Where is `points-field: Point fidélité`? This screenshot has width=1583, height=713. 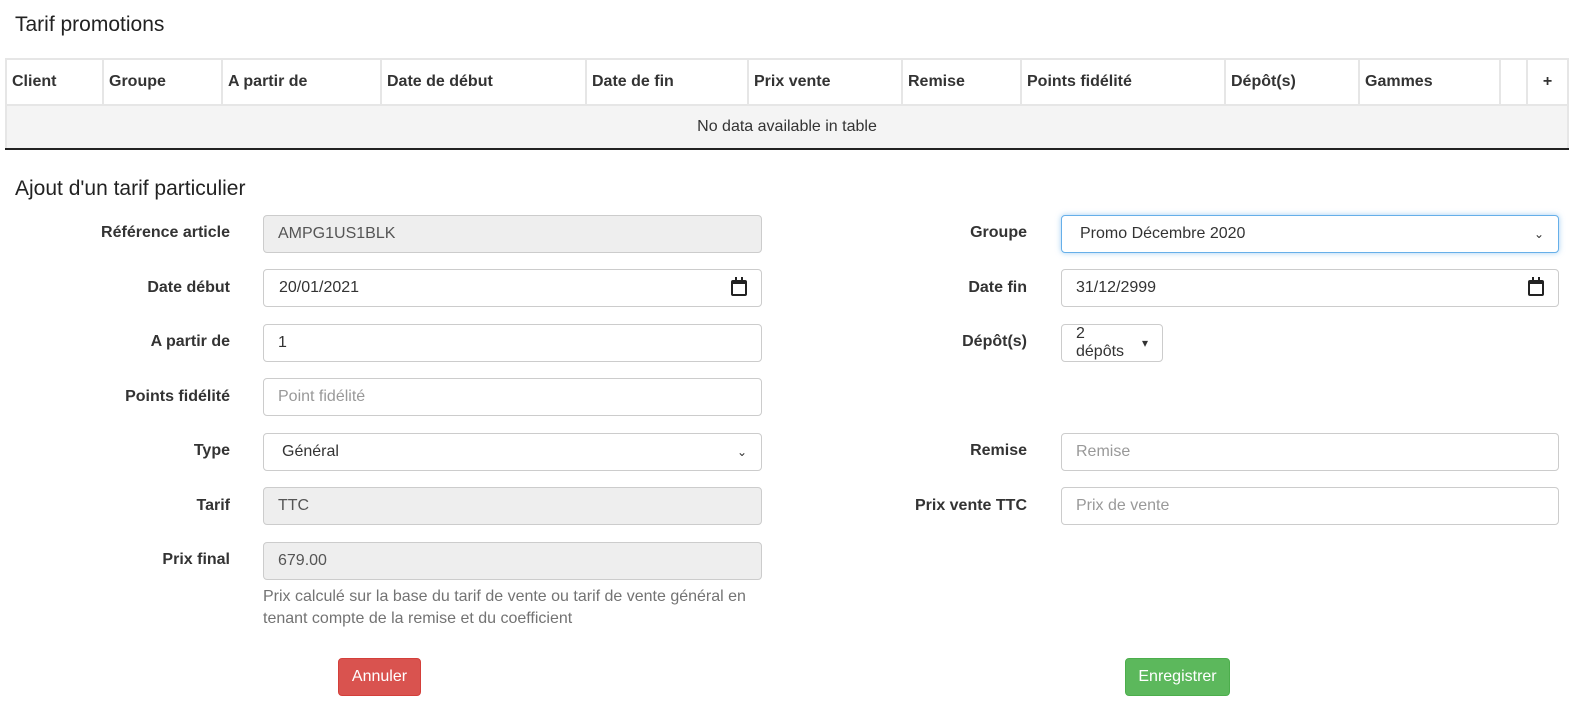
points-field: Point fidélité is located at coordinates (512, 397).